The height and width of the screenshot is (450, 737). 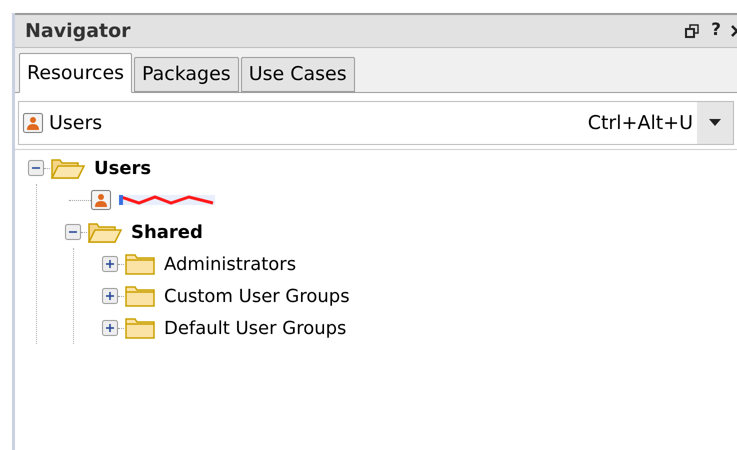 I want to click on tree-item: Users, so click(x=123, y=168).